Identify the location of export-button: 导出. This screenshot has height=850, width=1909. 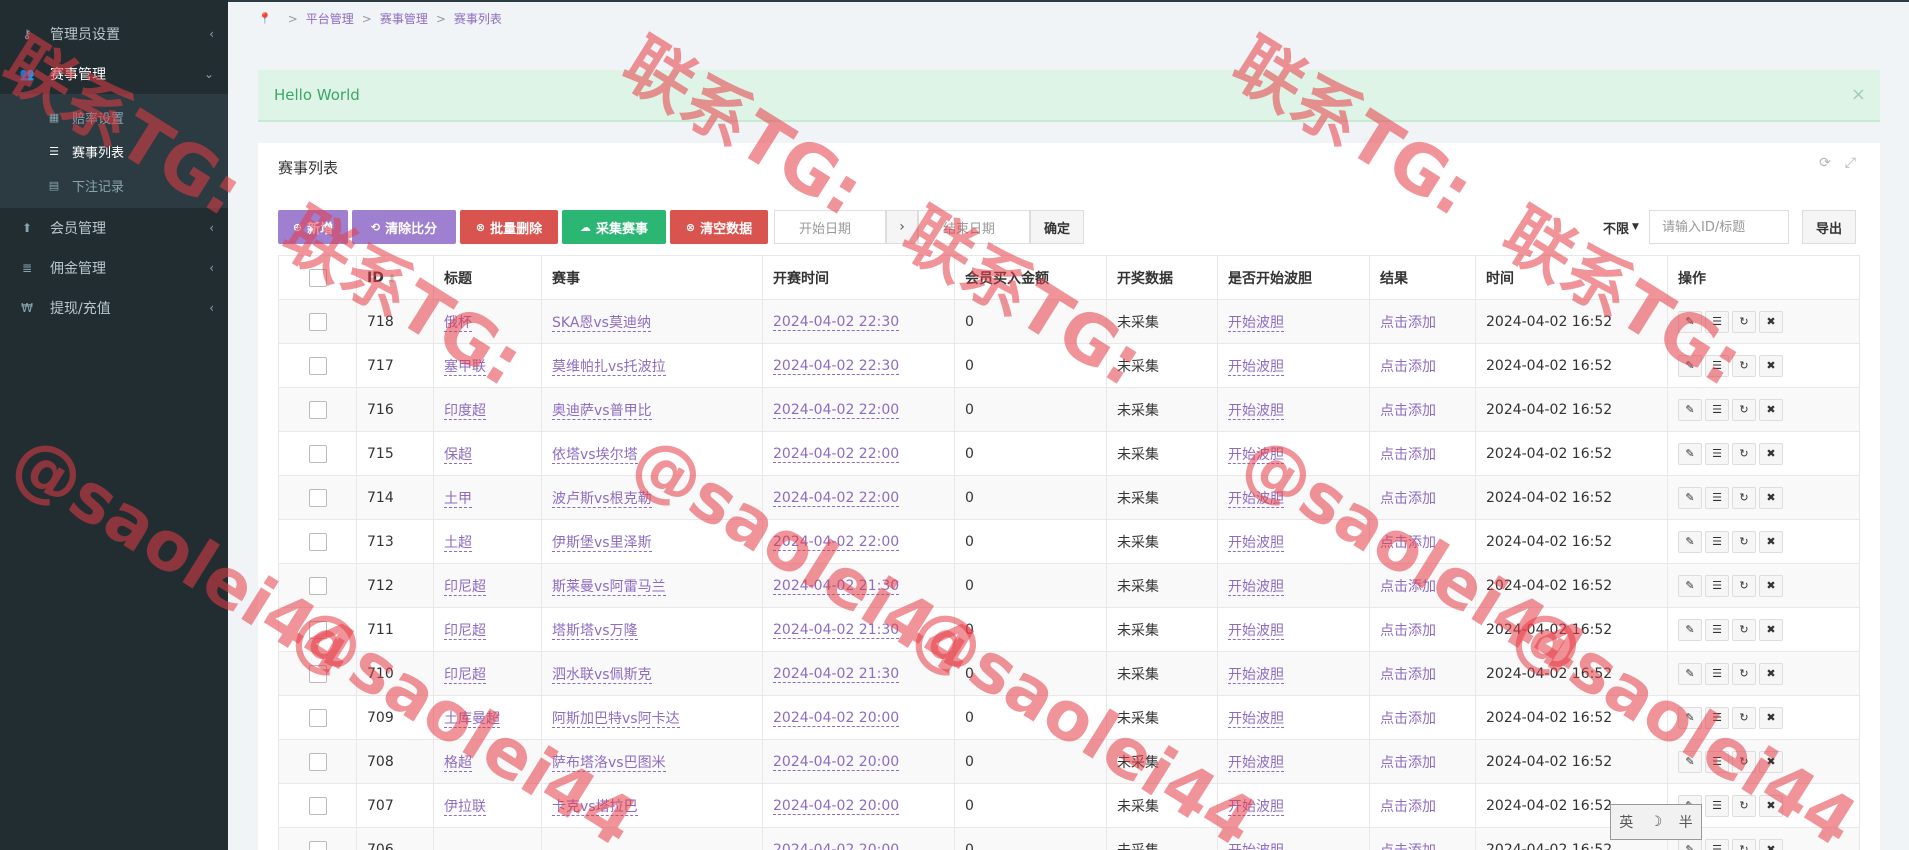
(1829, 227).